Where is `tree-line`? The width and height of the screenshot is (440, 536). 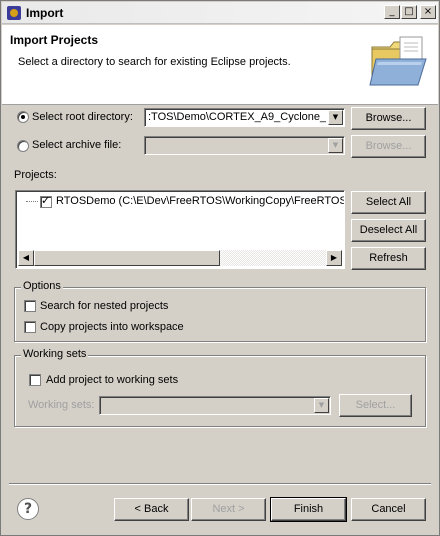 tree-line is located at coordinates (32, 201).